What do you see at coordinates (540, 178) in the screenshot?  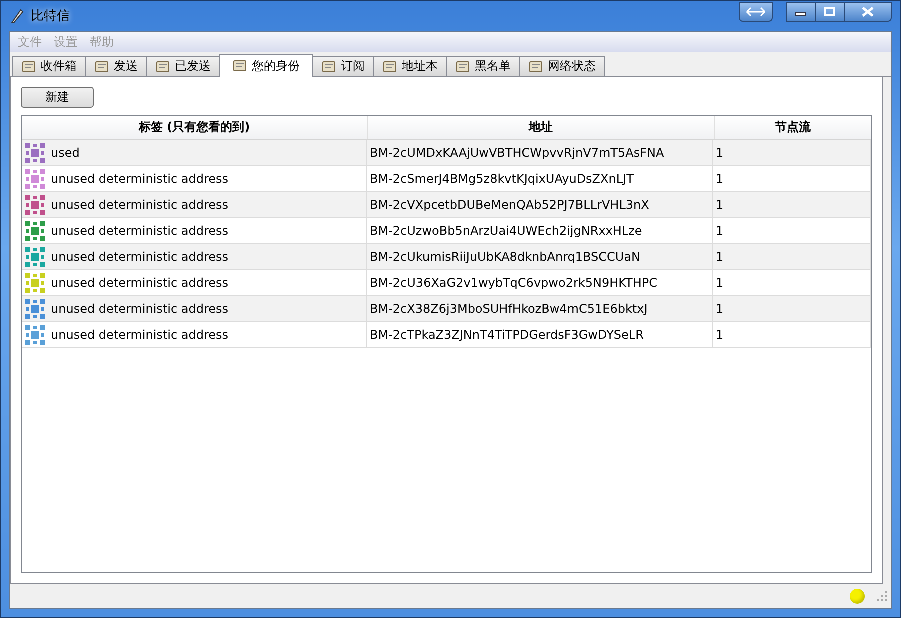 I see `table-cell: BM-2cSmerJ4BMg5z8kvtKJqixUAyuDsZXnLJT` at bounding box center [540, 178].